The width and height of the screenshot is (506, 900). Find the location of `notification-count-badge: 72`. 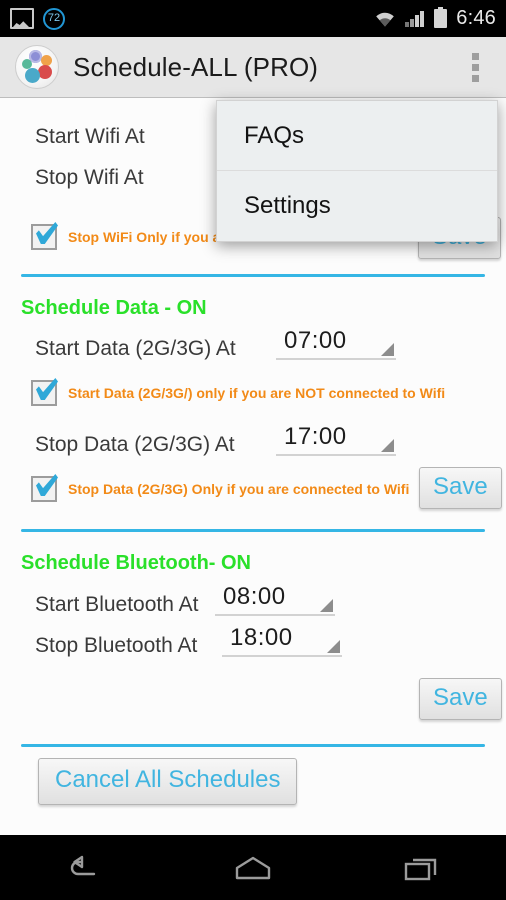

notification-count-badge: 72 is located at coordinates (54, 18).